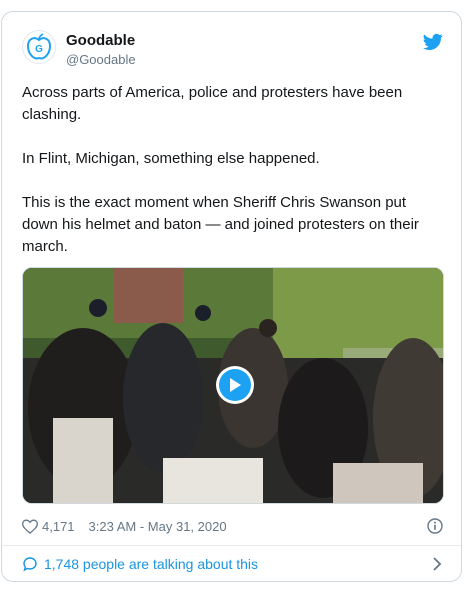 This screenshot has height=593, width=465. I want to click on info-icon, so click(435, 526).